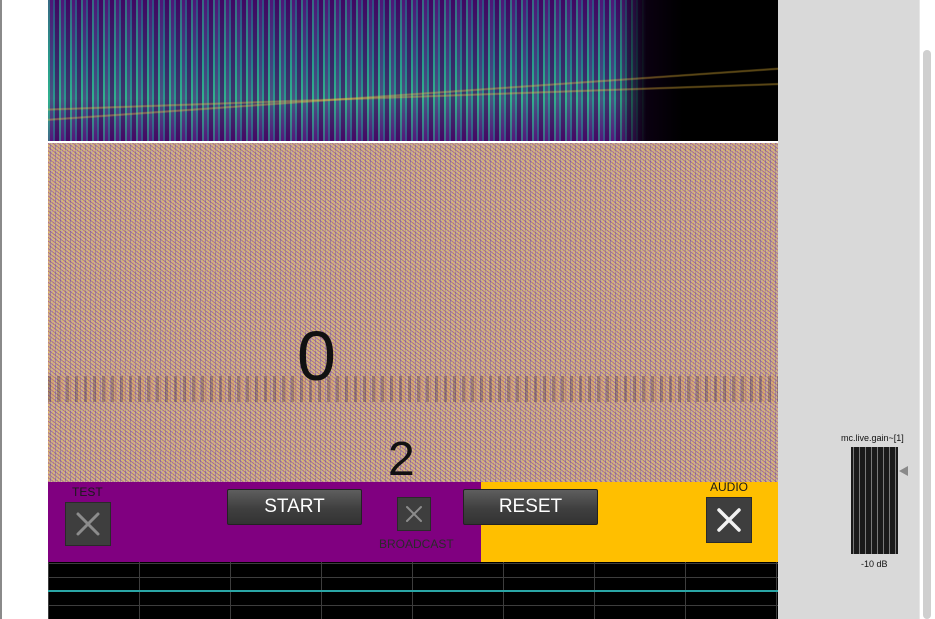 Image resolution: width=935 pixels, height=619 pixels. What do you see at coordinates (729, 487) in the screenshot?
I see `audio-label: AUDIO` at bounding box center [729, 487].